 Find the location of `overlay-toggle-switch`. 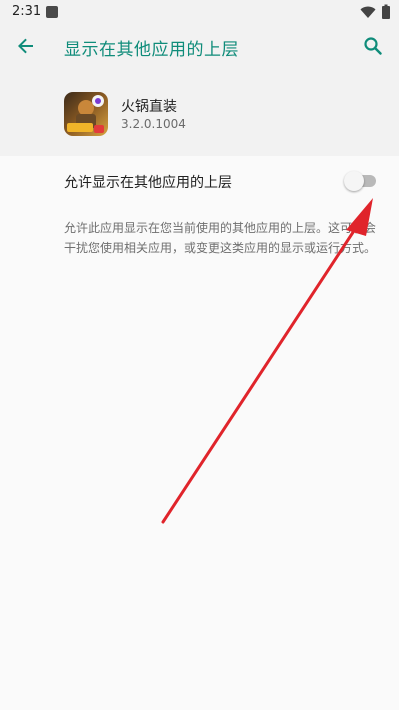

overlay-toggle-switch is located at coordinates (361, 181).